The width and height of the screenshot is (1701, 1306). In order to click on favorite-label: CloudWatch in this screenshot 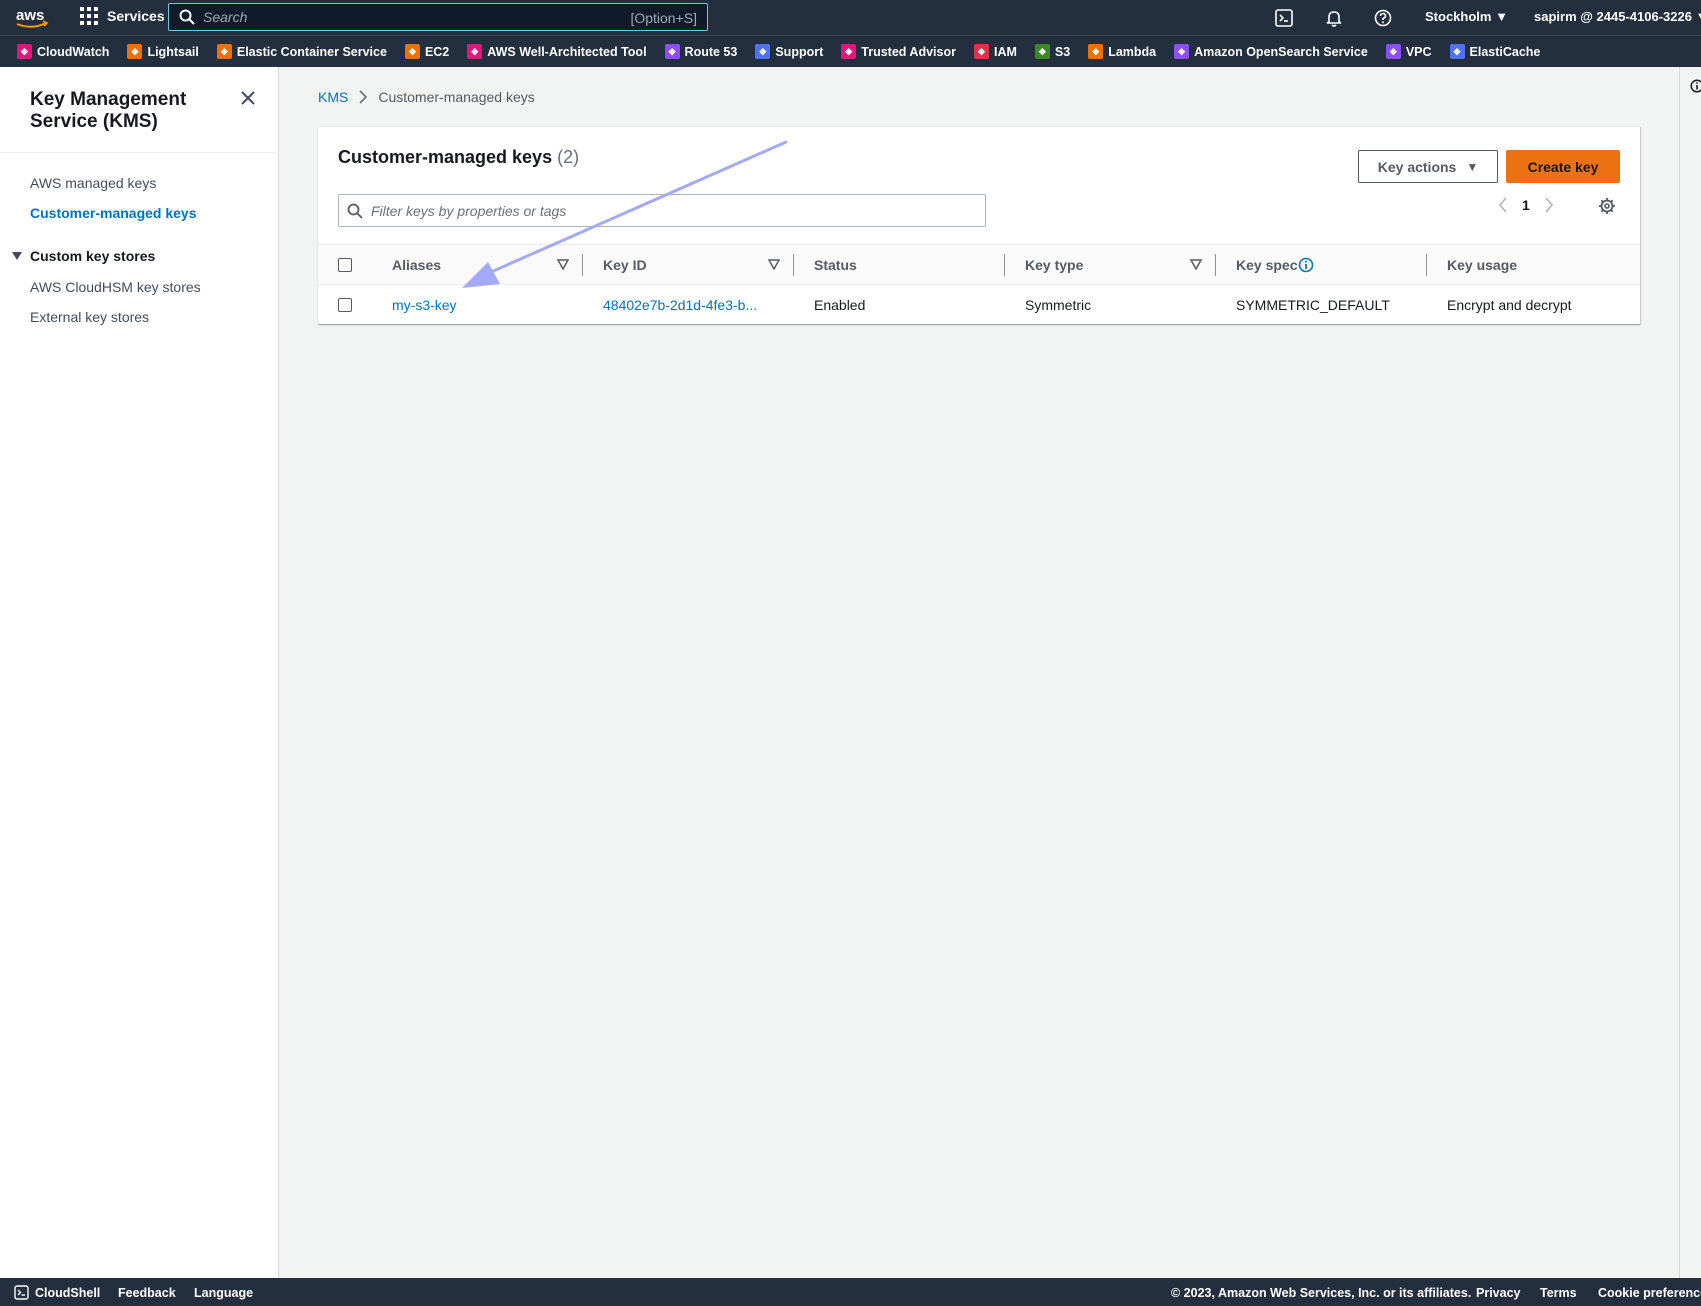, I will do `click(73, 51)`.